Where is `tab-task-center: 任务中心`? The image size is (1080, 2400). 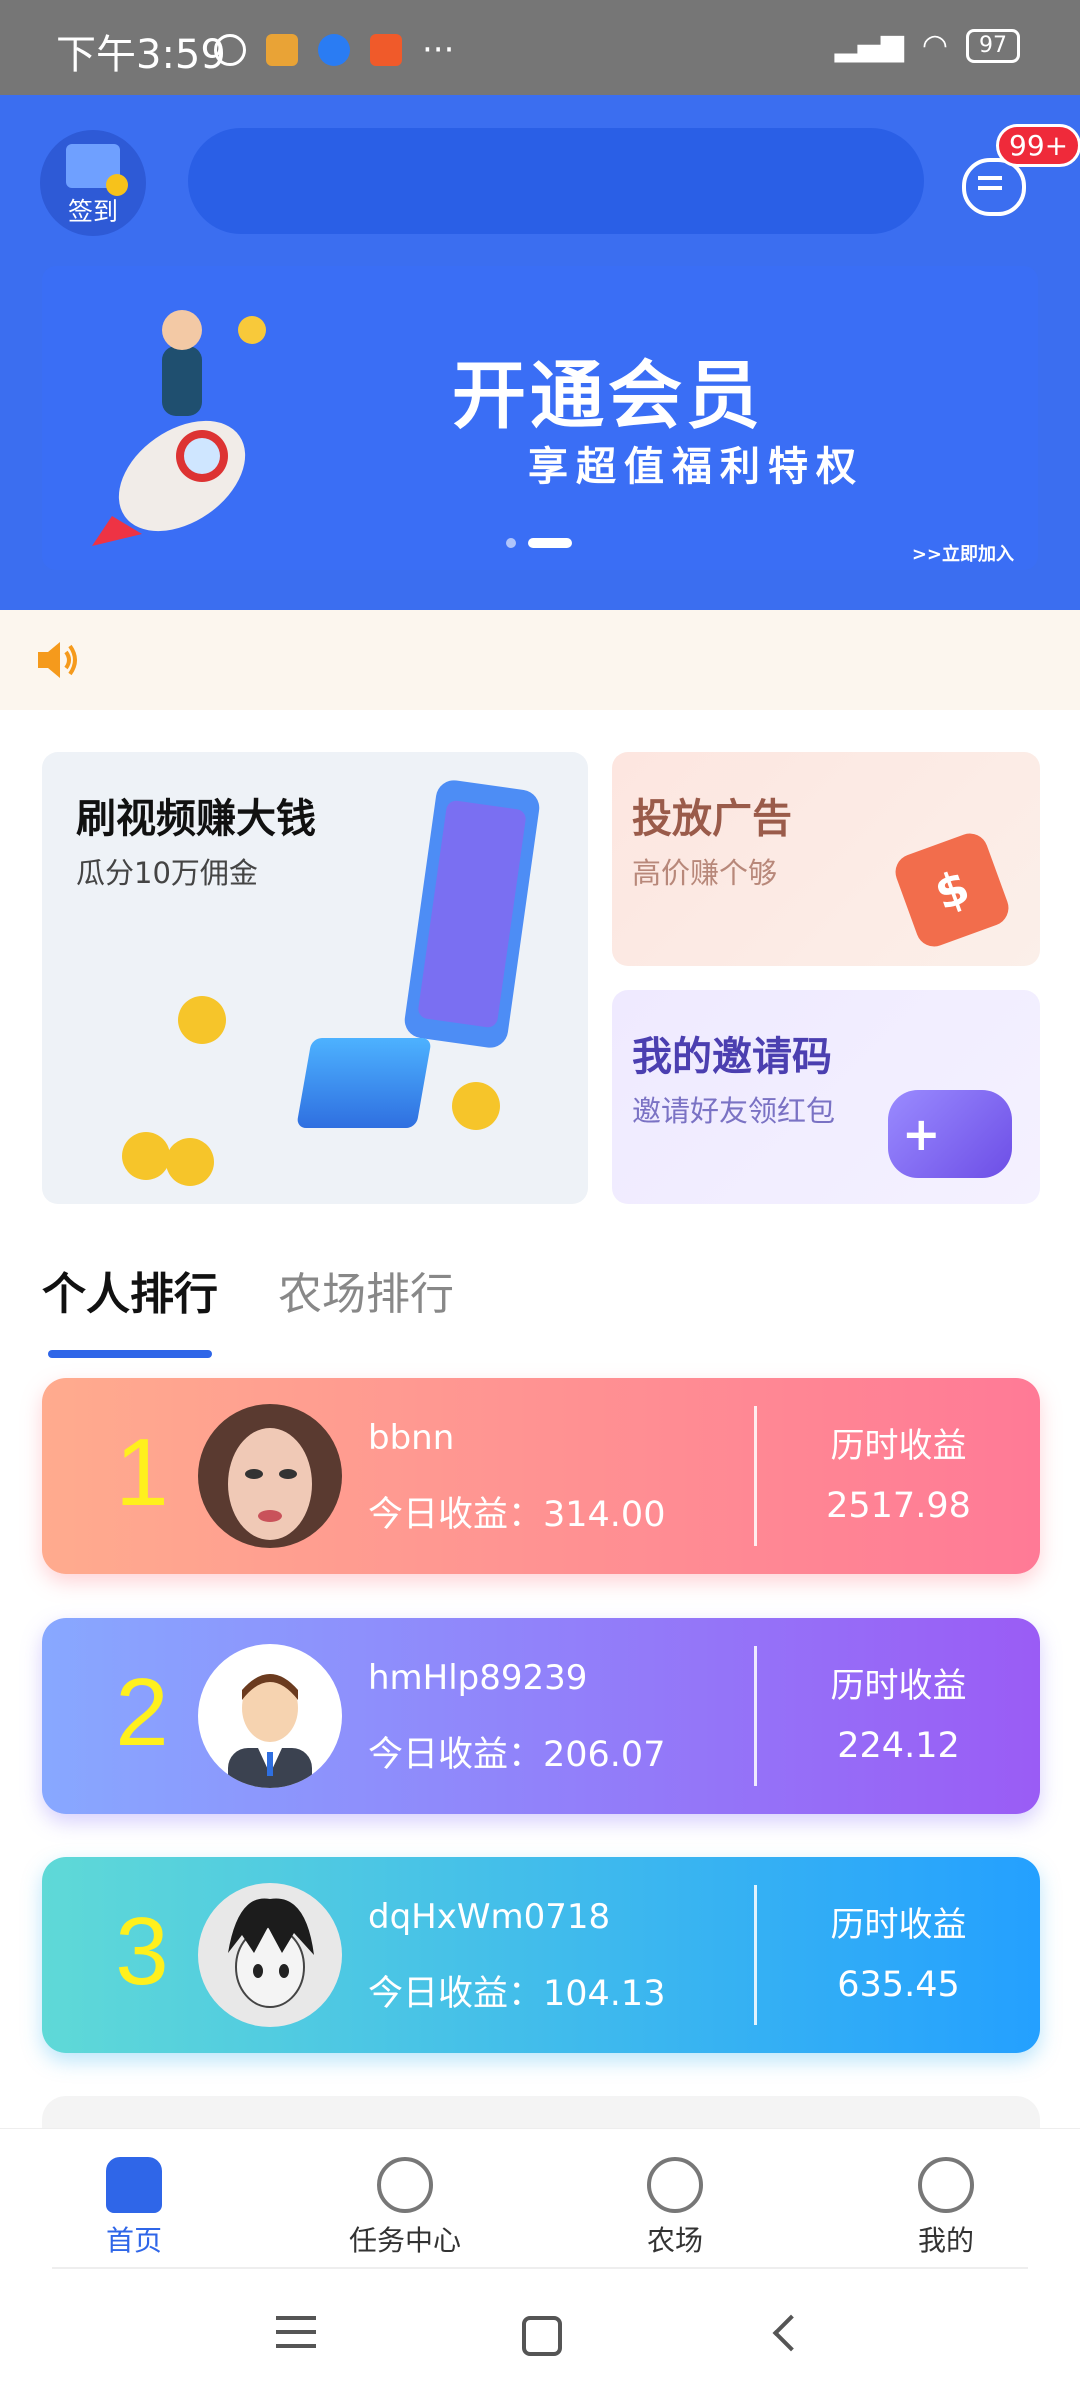
tab-task-center: 任务中心 is located at coordinates (405, 2208).